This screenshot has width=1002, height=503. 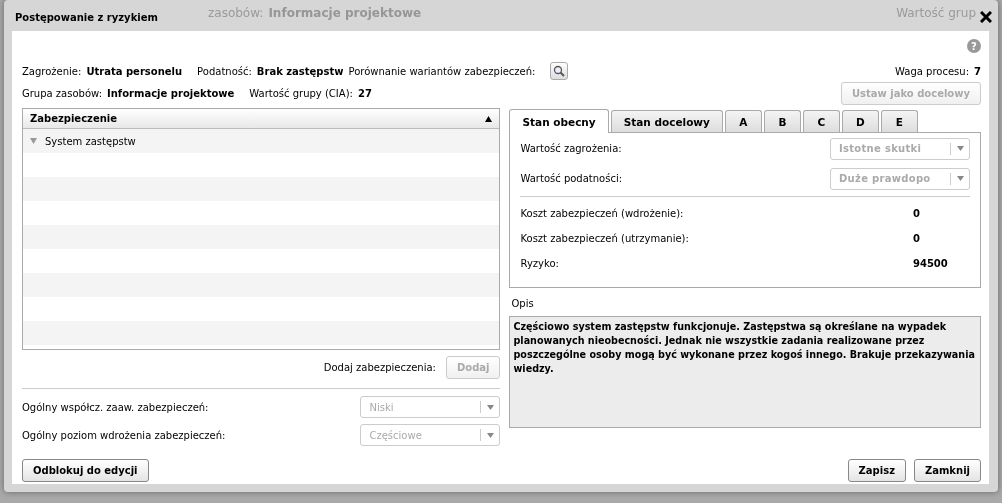 I want to click on field-label: Wartość podatności:, so click(x=571, y=178).